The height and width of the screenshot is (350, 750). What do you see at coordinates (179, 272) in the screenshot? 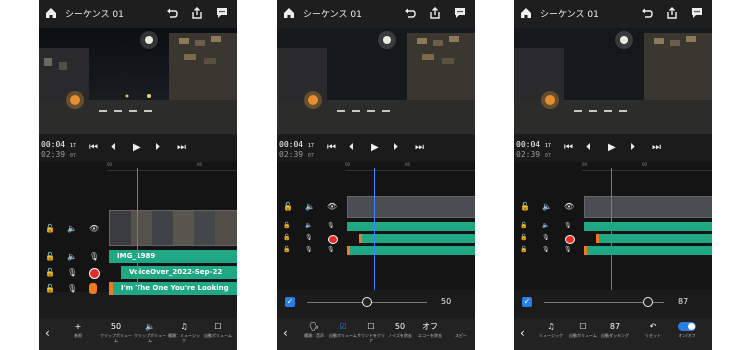
I see `audio-clip-voiceover: VoiceOver_2022-Sep-22` at bounding box center [179, 272].